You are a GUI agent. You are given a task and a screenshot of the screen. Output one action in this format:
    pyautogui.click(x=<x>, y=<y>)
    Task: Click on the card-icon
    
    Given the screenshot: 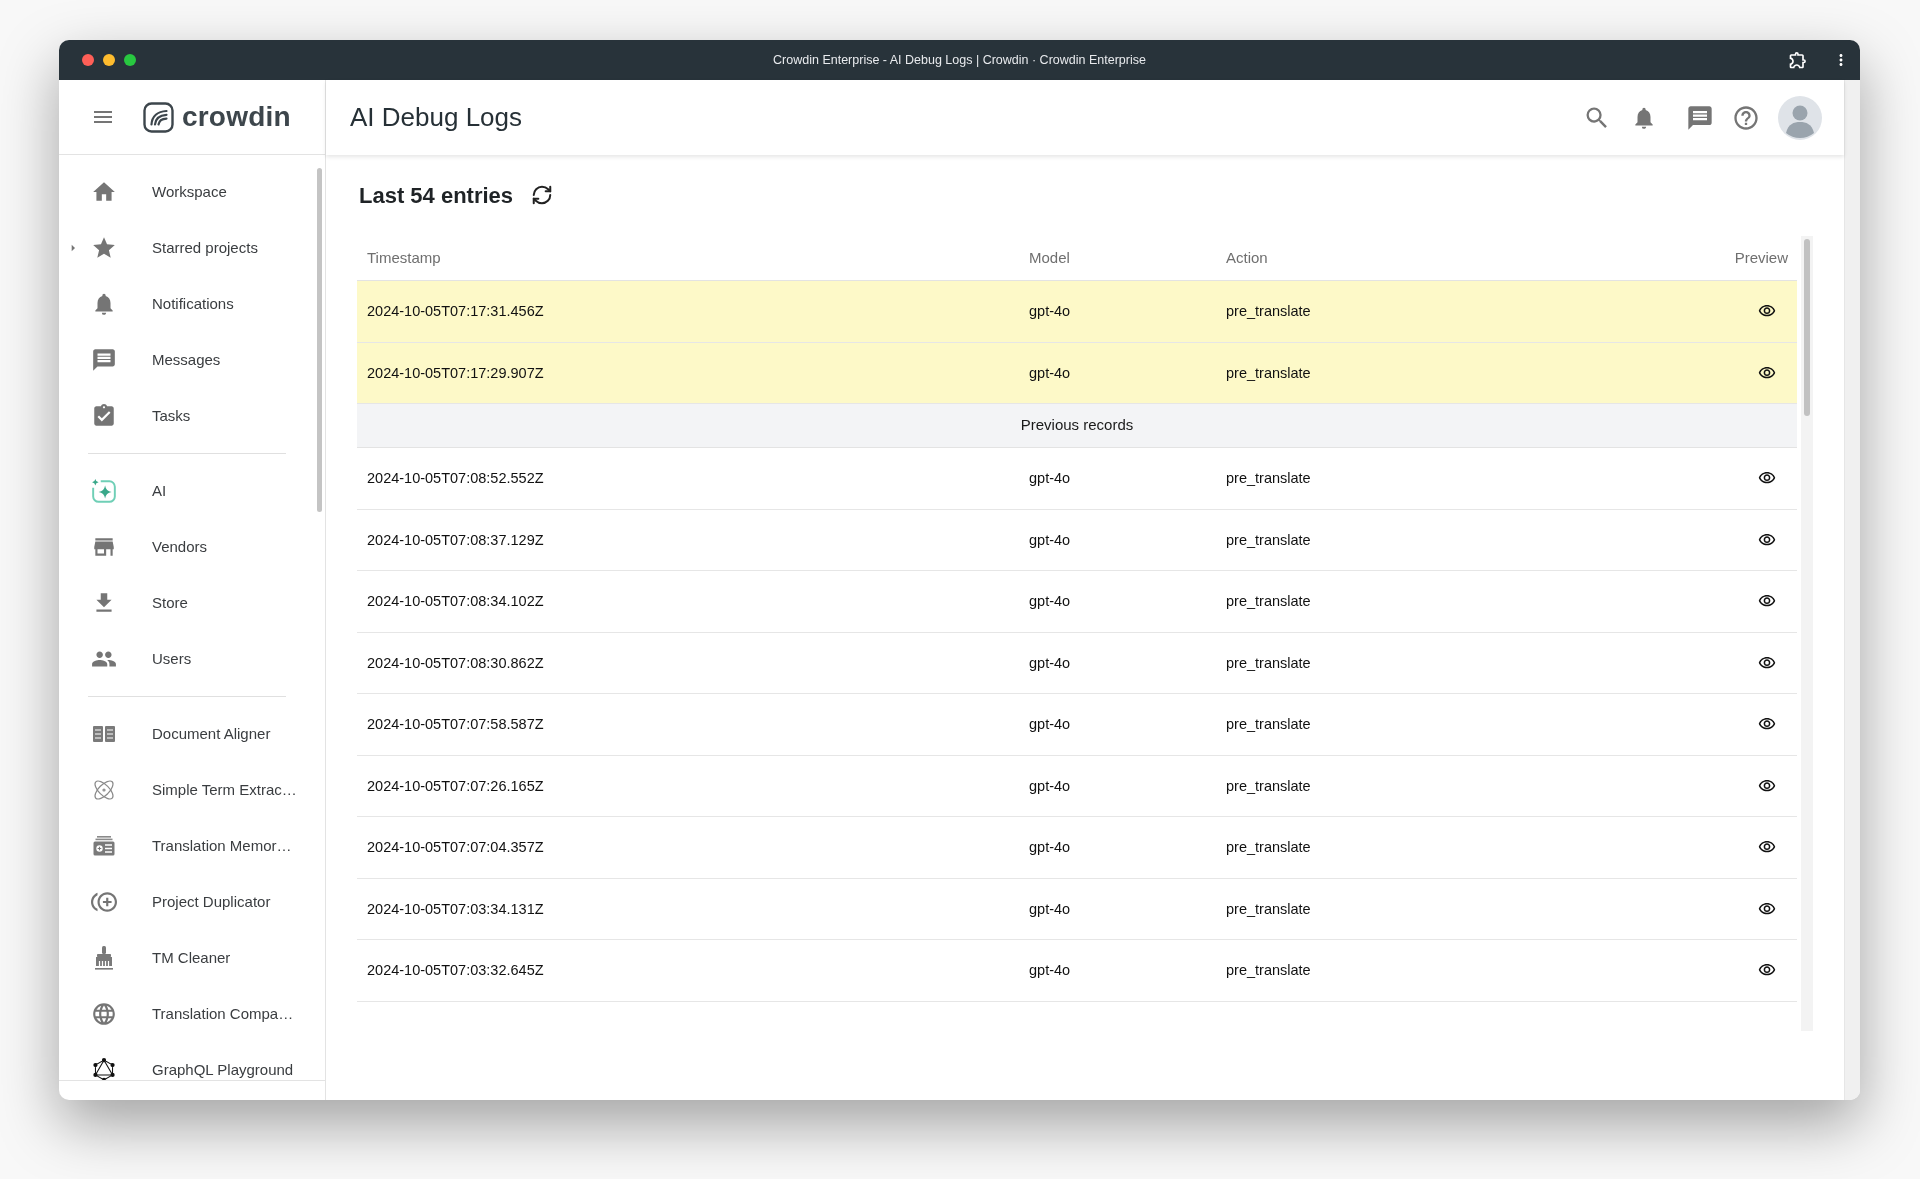 What is the action you would take?
    pyautogui.click(x=104, y=846)
    